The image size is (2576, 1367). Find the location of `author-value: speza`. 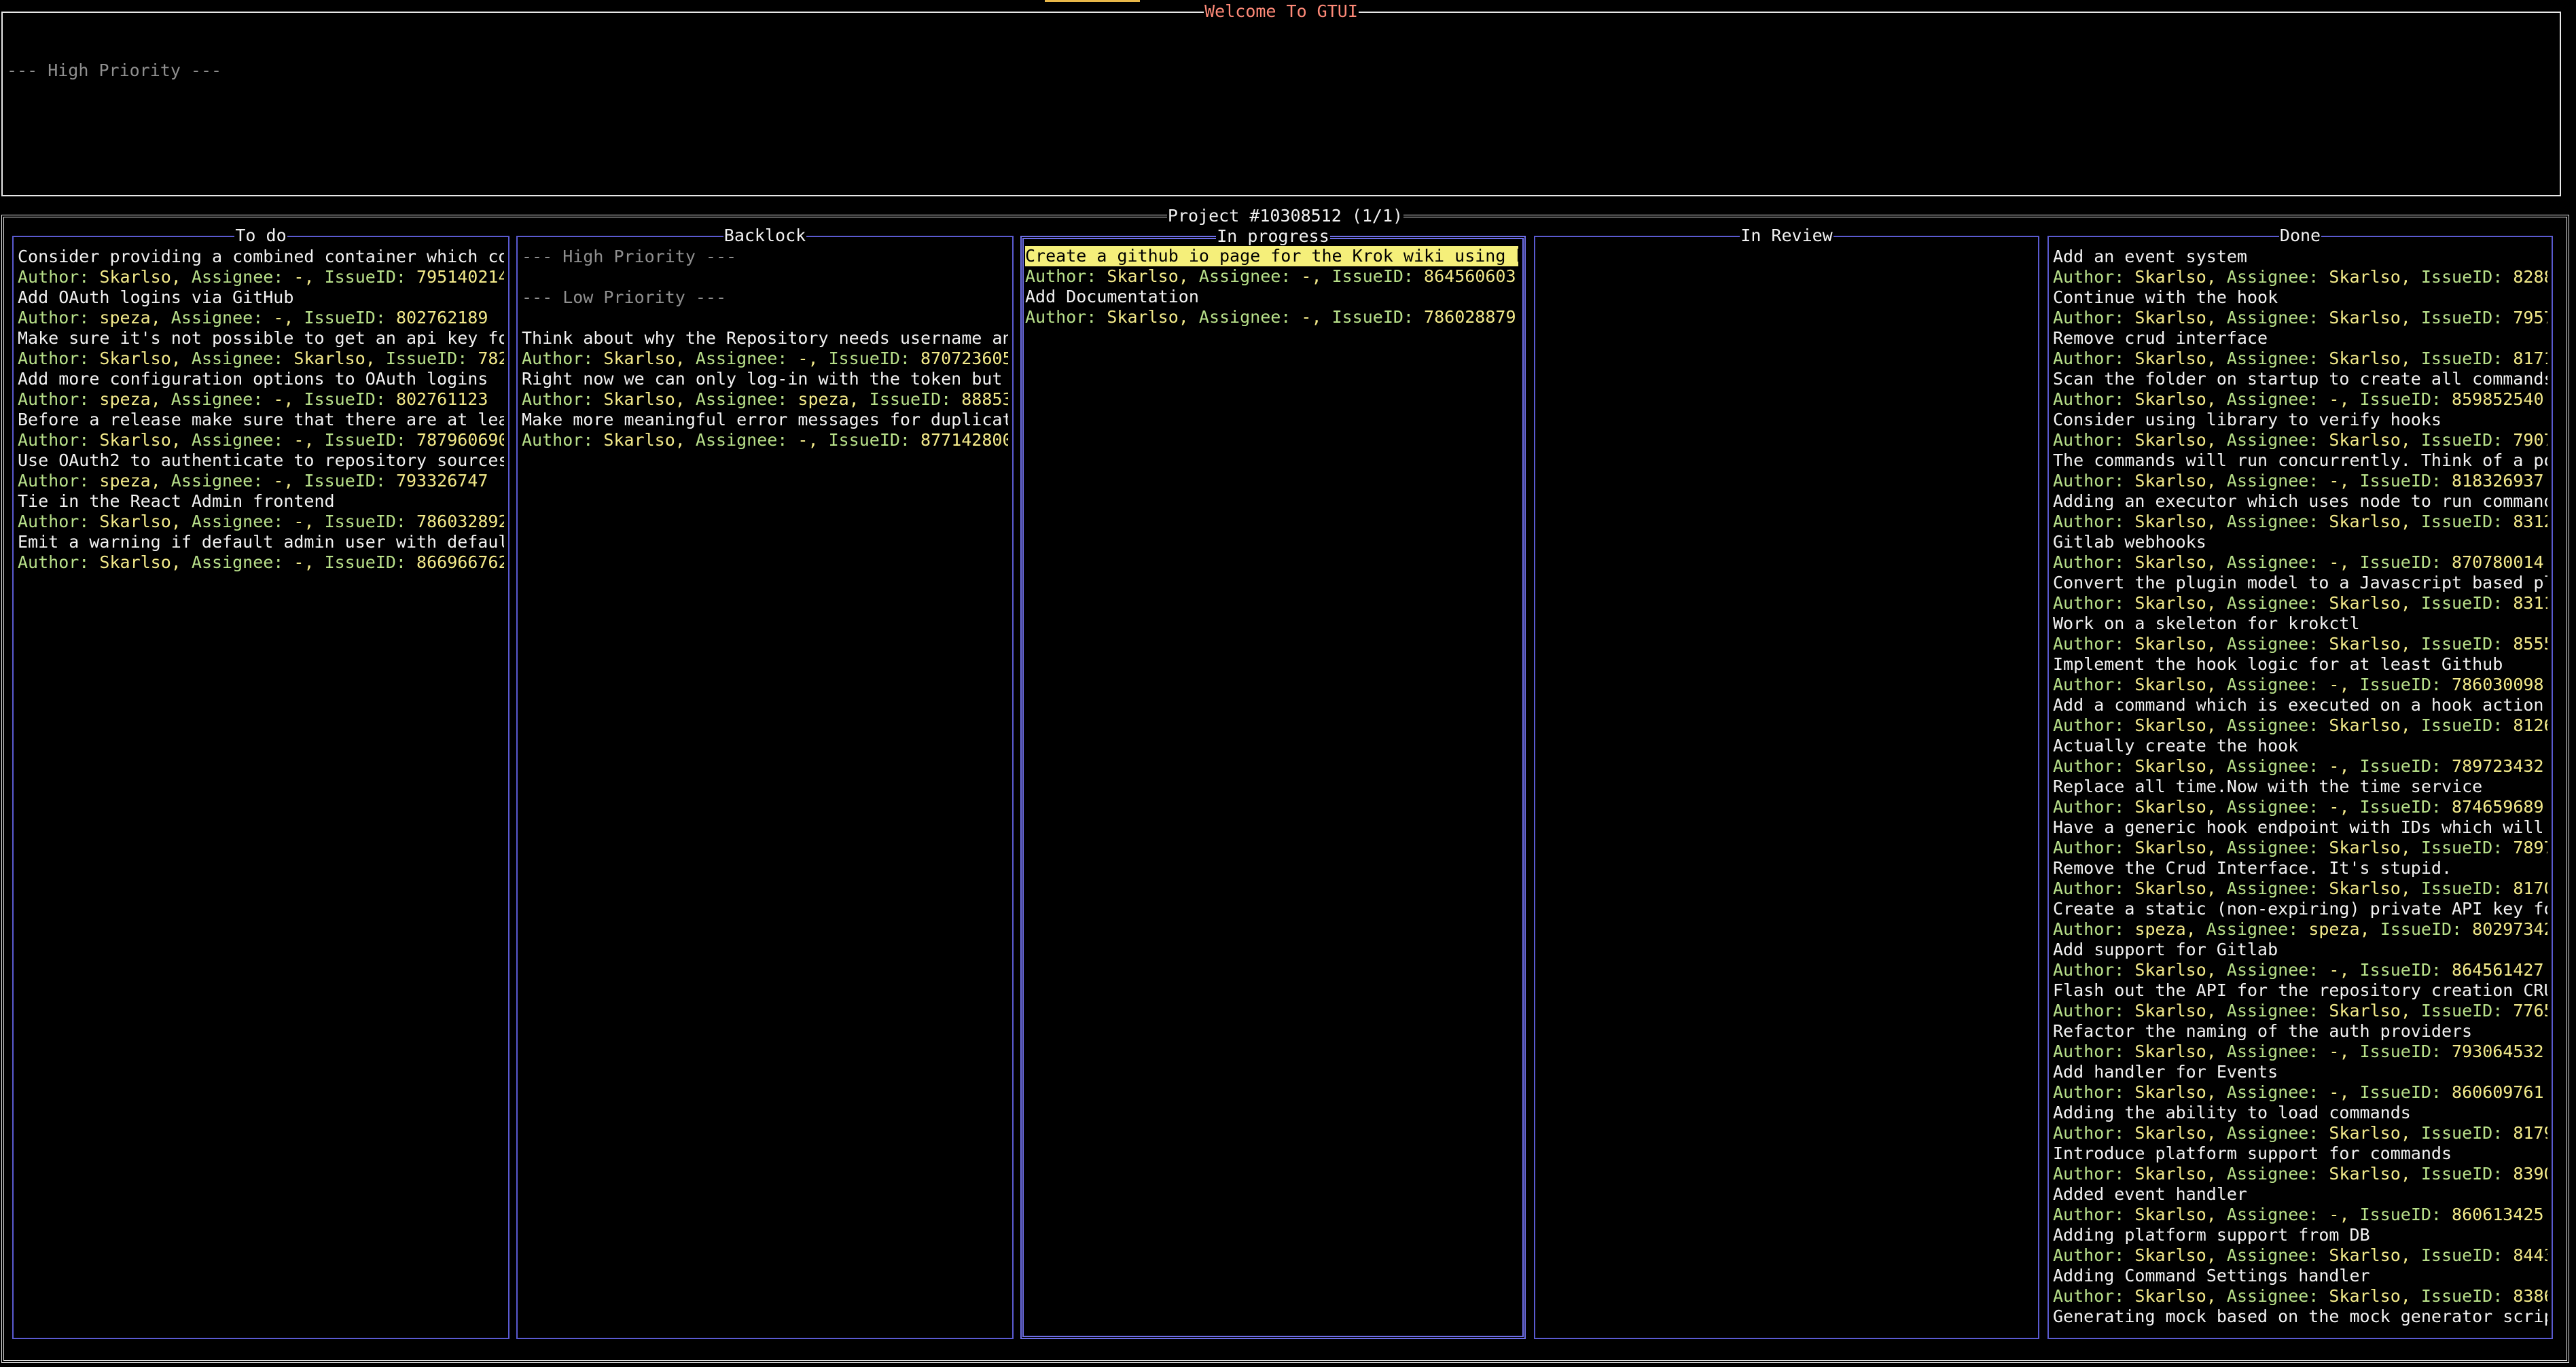

author-value: speza is located at coordinates (125, 481).